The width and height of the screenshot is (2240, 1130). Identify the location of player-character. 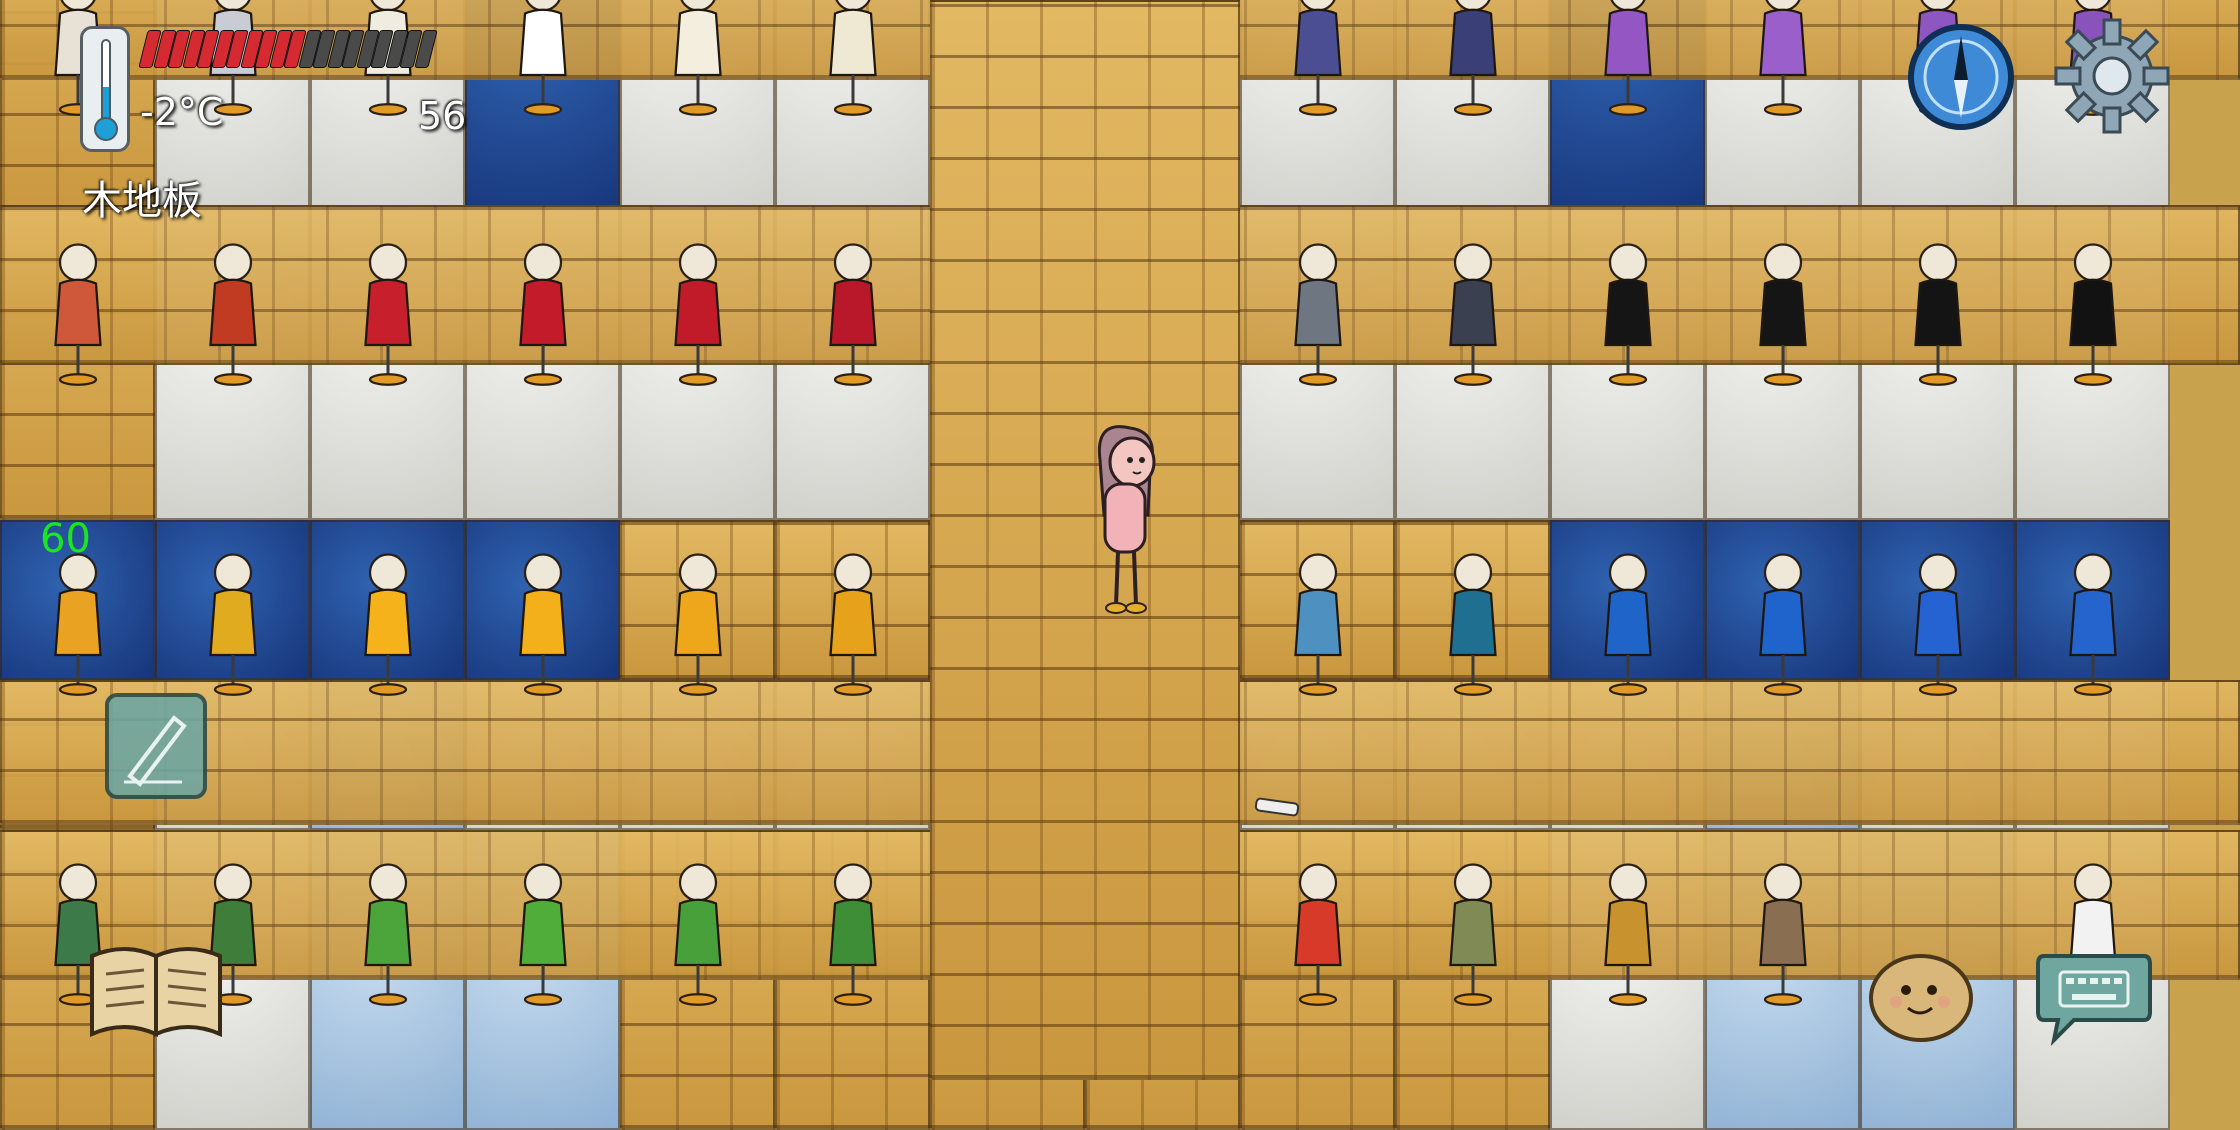
(1126, 519).